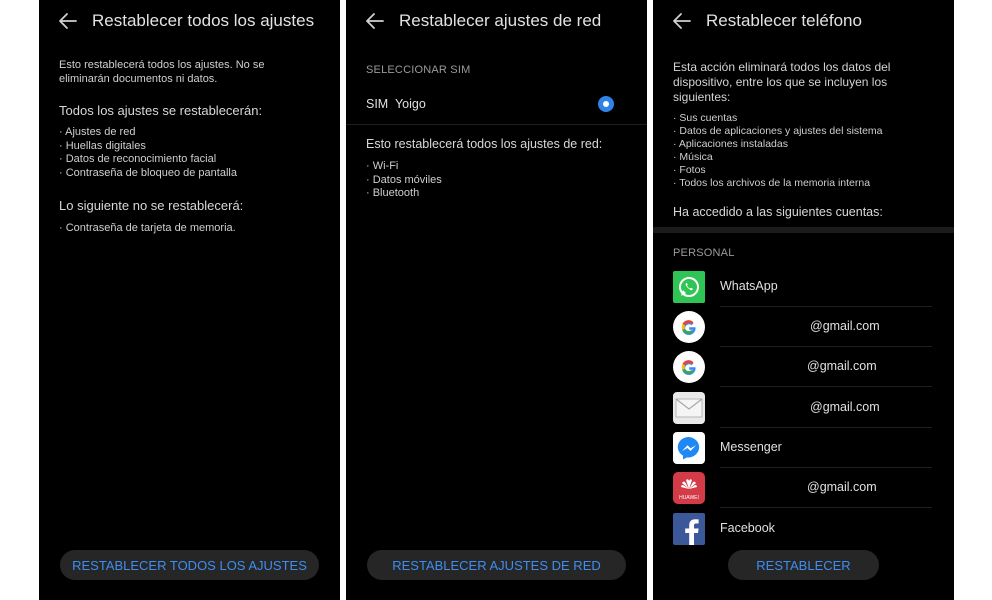 The width and height of the screenshot is (992, 600). Describe the element at coordinates (803, 230) in the screenshot. I see `section-separator` at that location.